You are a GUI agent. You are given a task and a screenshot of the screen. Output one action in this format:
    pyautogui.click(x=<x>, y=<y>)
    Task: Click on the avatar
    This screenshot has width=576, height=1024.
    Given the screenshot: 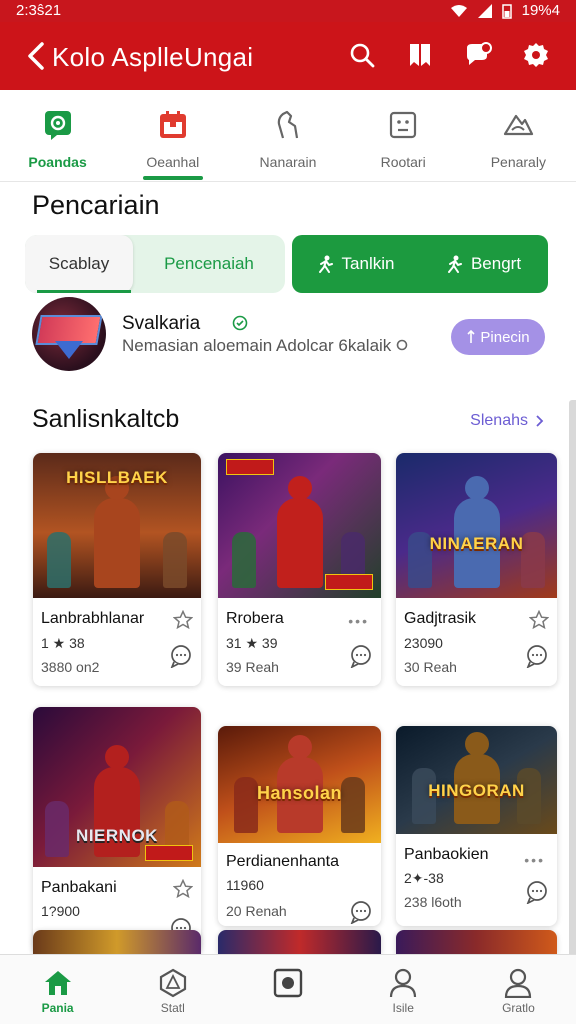 What is the action you would take?
    pyautogui.click(x=69, y=334)
    